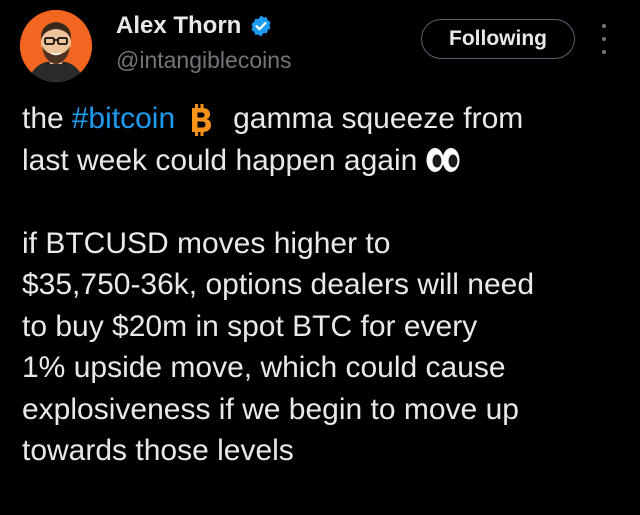 This screenshot has height=515, width=640. Describe the element at coordinates (206, 243) in the screenshot. I see `tweet-line: if BTCUSD moves higher to` at that location.